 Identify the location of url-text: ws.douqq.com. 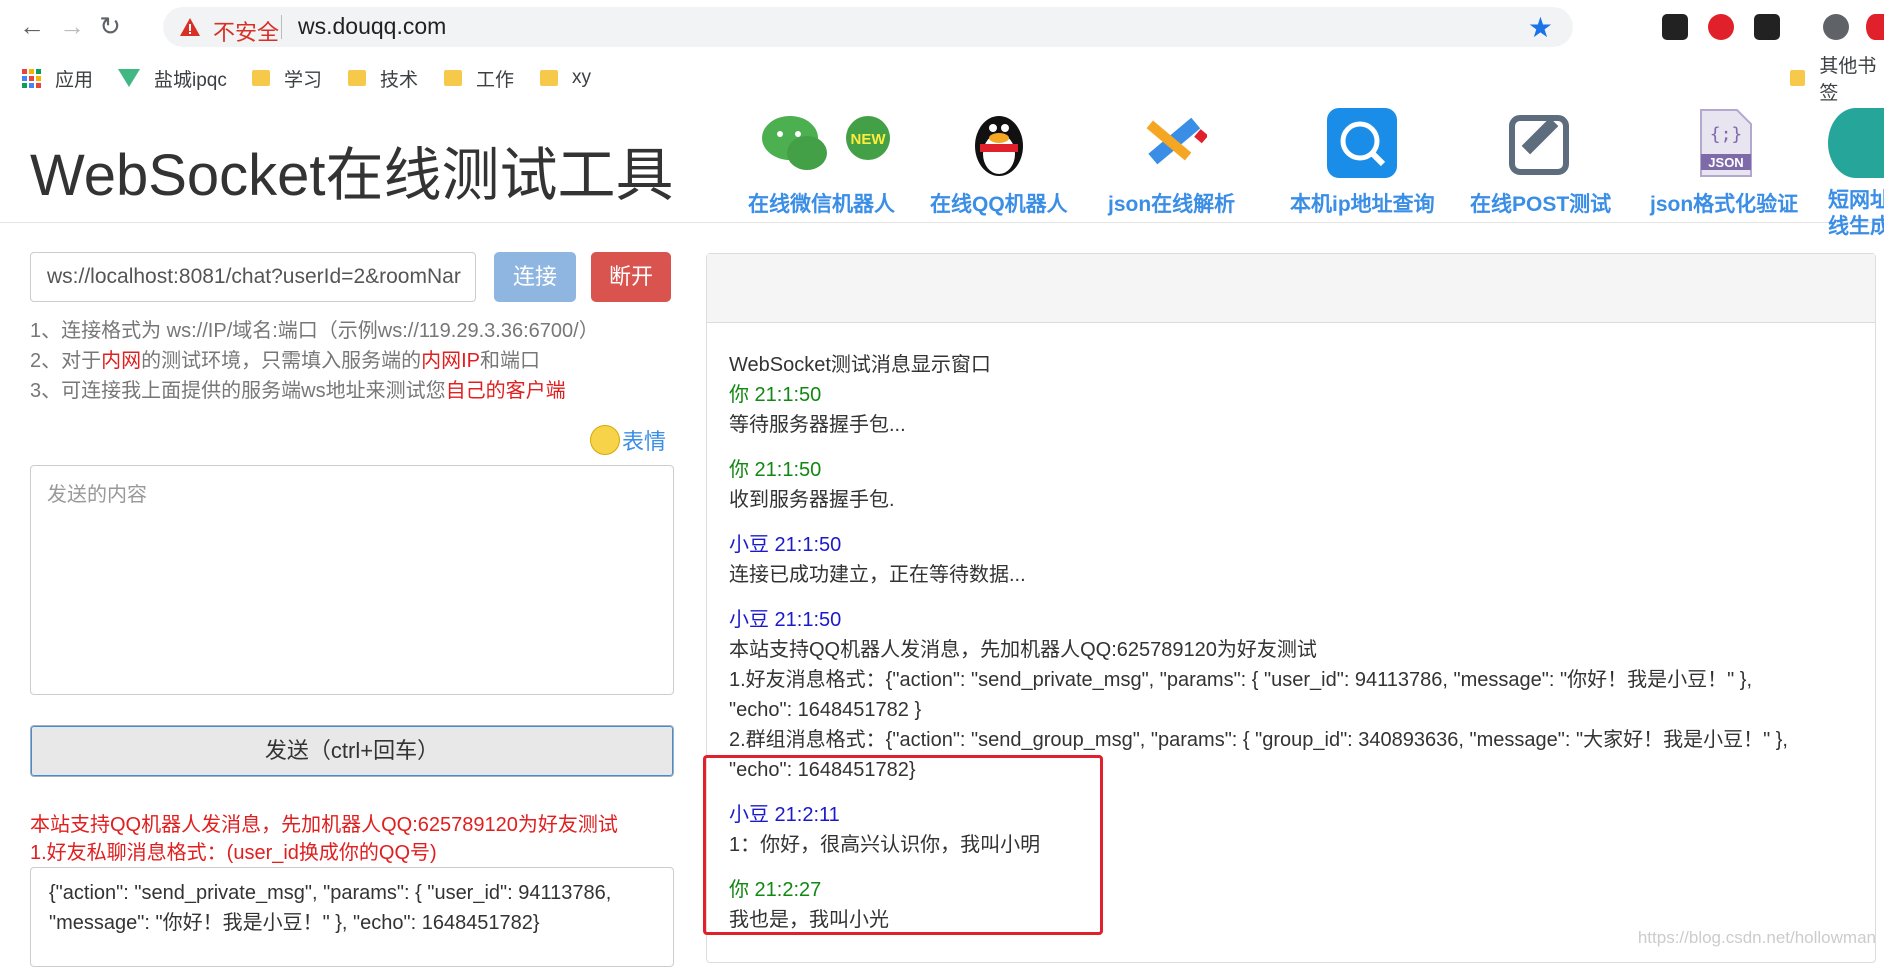
(372, 26).